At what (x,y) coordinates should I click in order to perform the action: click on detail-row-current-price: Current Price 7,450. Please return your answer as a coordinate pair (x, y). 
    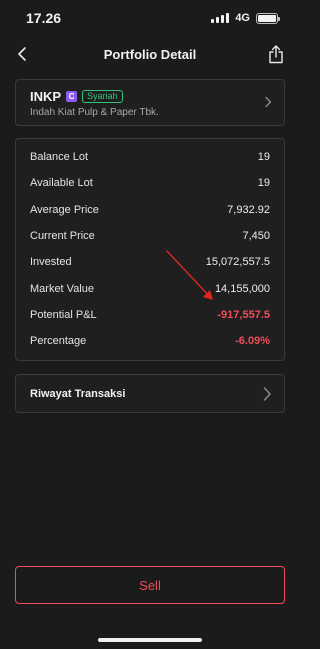
    Looking at the image, I should click on (150, 236).